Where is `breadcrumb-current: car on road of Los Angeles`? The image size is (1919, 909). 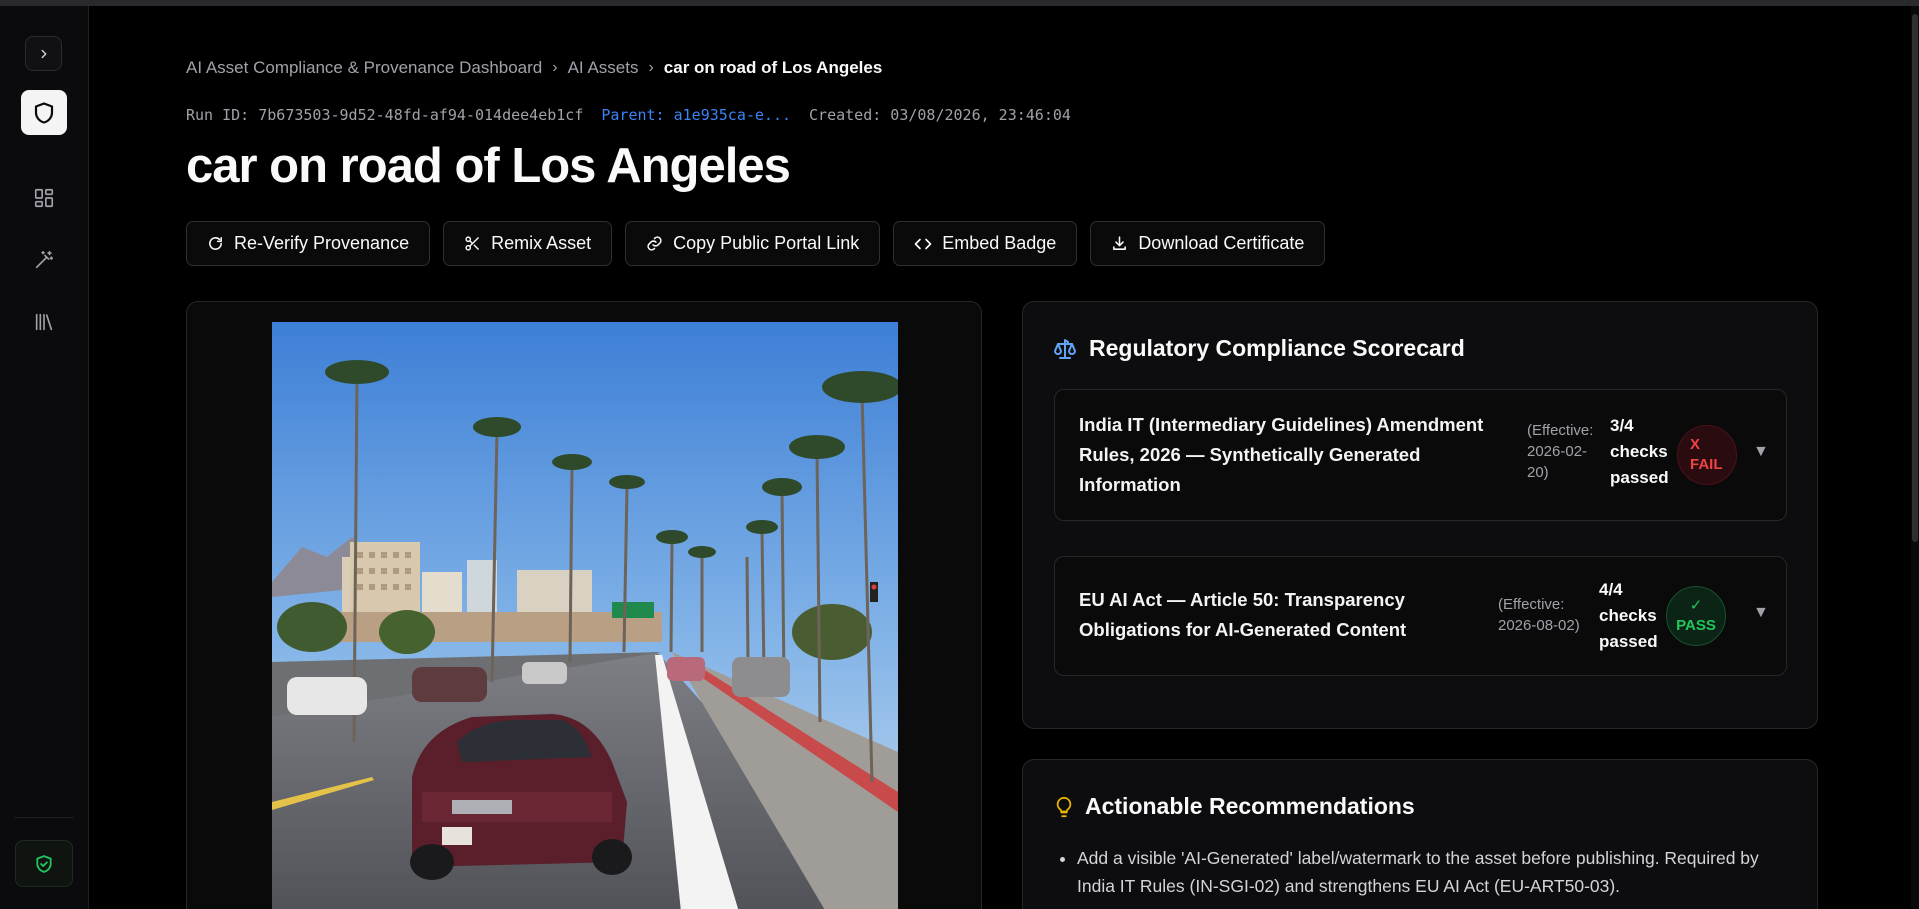
breadcrumb-current: car on road of Los Angeles is located at coordinates (773, 67).